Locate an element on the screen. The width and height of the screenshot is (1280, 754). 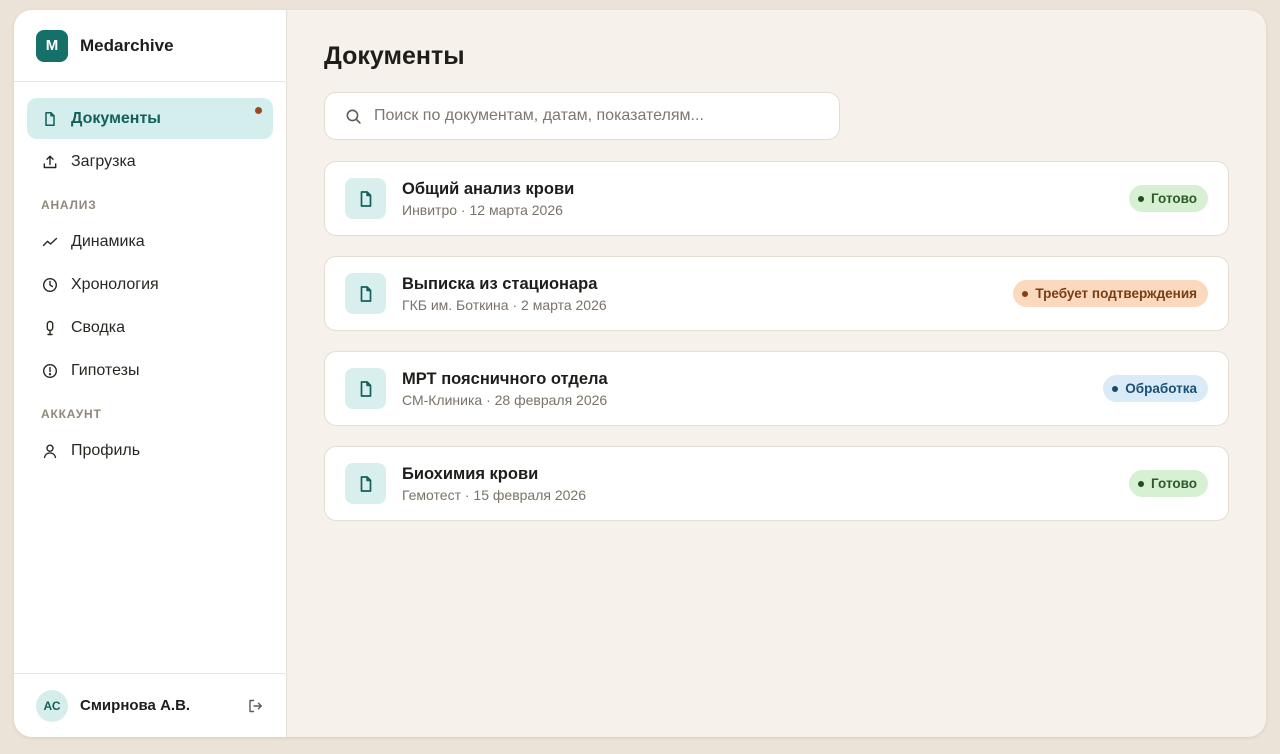
clock-icon is located at coordinates (50, 285).